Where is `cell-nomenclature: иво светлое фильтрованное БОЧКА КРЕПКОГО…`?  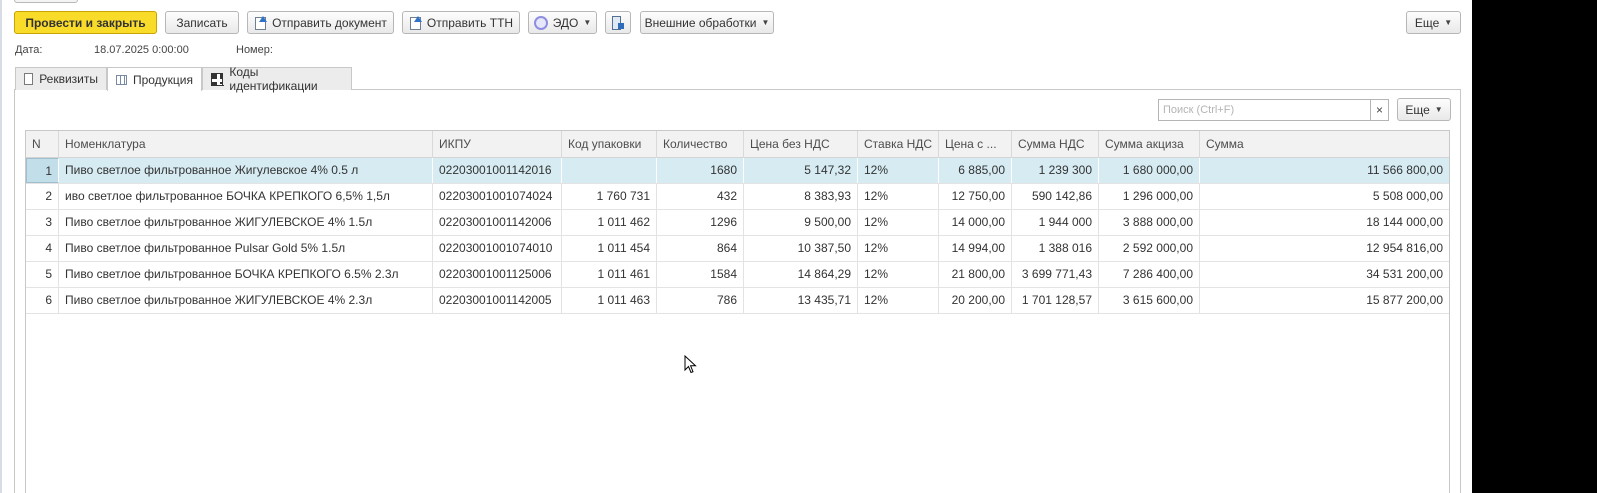 cell-nomenclature: иво светлое фильтрованное БОЧКА КРЕПКОГО… is located at coordinates (246, 196).